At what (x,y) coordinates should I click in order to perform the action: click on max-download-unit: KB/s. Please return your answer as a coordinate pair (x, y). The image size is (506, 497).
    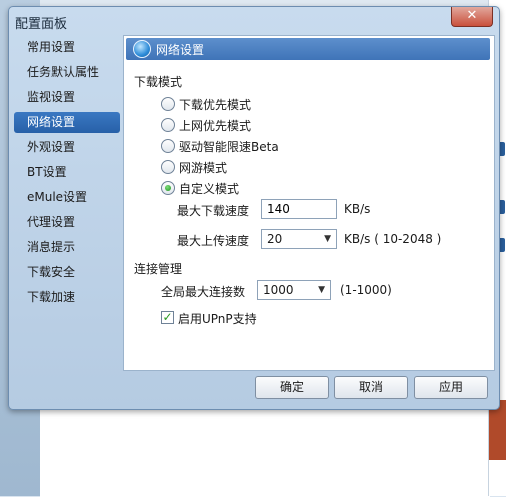
    Looking at the image, I should click on (357, 209).